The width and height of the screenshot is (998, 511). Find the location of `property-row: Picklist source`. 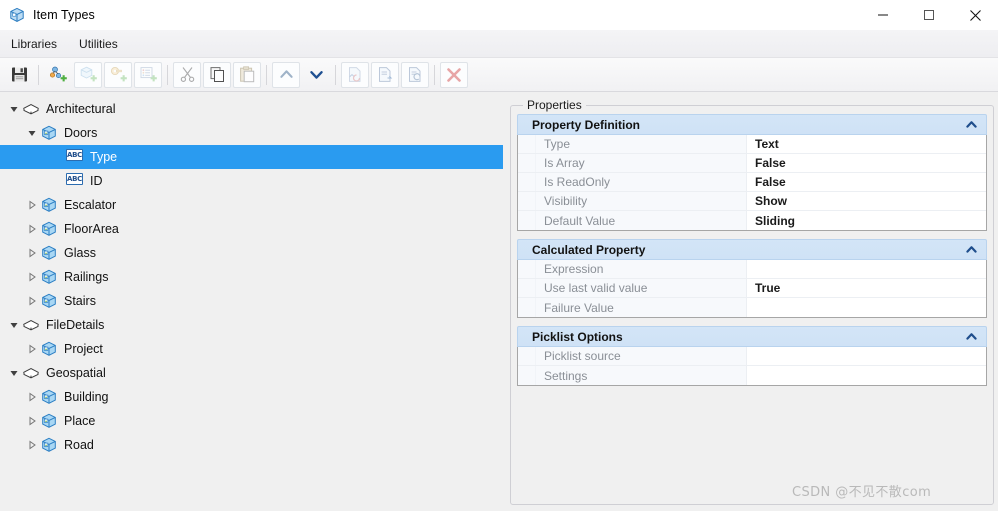

property-row: Picklist source is located at coordinates (752, 356).